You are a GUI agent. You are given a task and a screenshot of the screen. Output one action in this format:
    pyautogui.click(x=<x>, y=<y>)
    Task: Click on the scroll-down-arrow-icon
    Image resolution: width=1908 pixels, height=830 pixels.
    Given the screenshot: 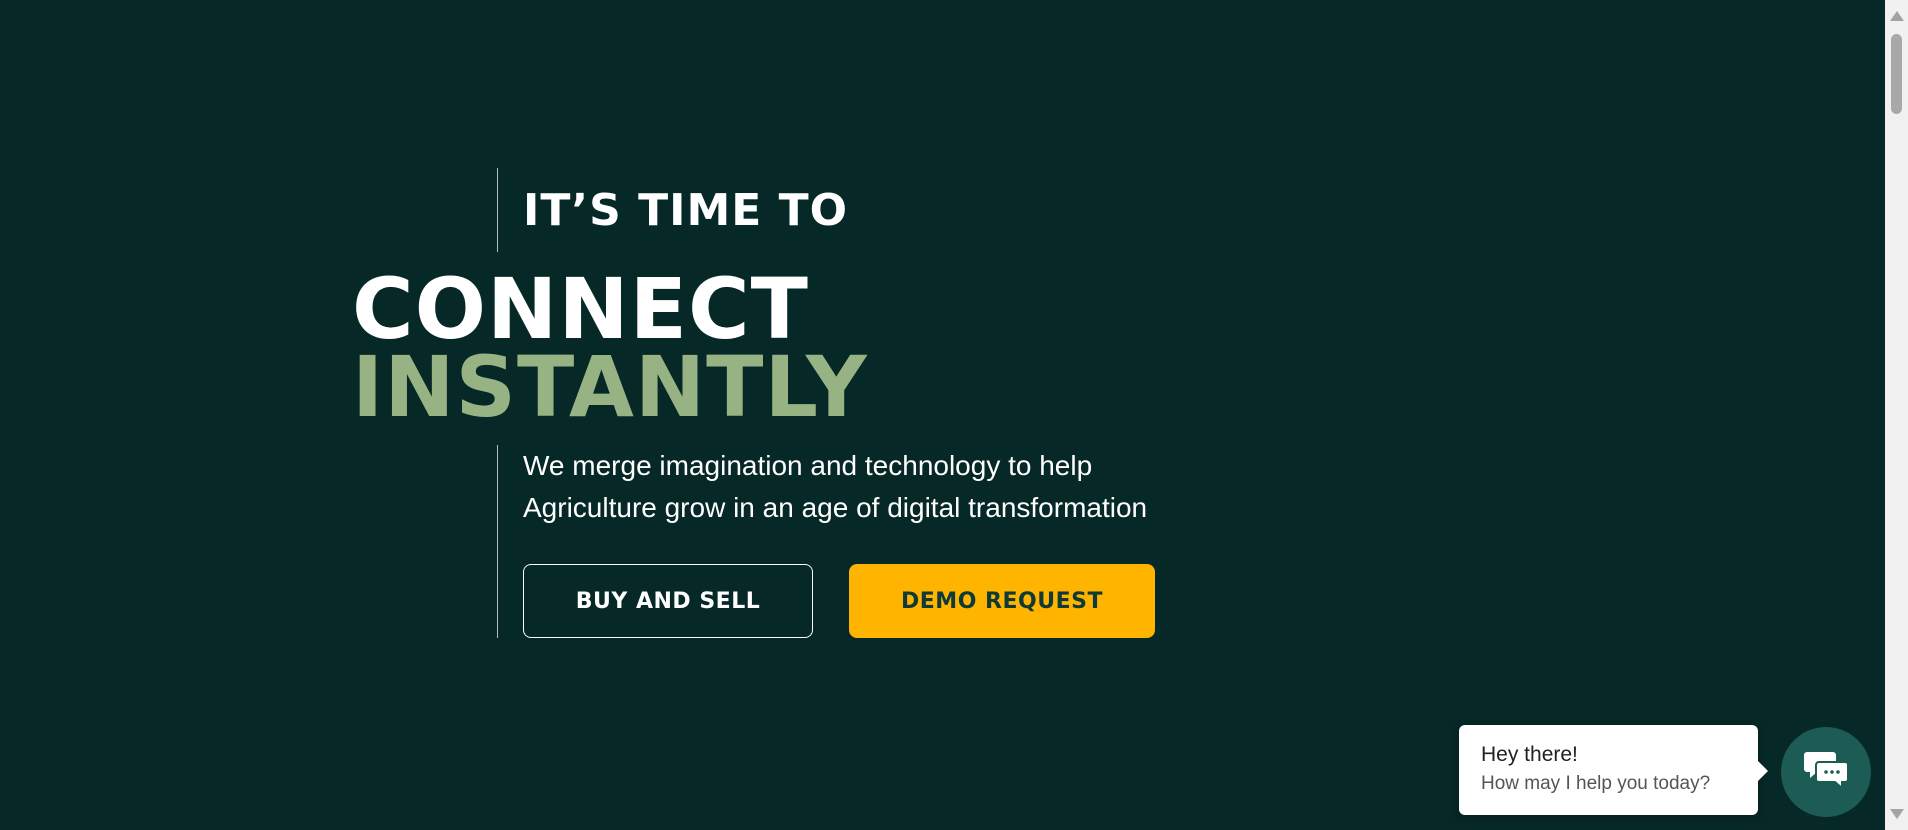 What is the action you would take?
    pyautogui.click(x=1897, y=814)
    